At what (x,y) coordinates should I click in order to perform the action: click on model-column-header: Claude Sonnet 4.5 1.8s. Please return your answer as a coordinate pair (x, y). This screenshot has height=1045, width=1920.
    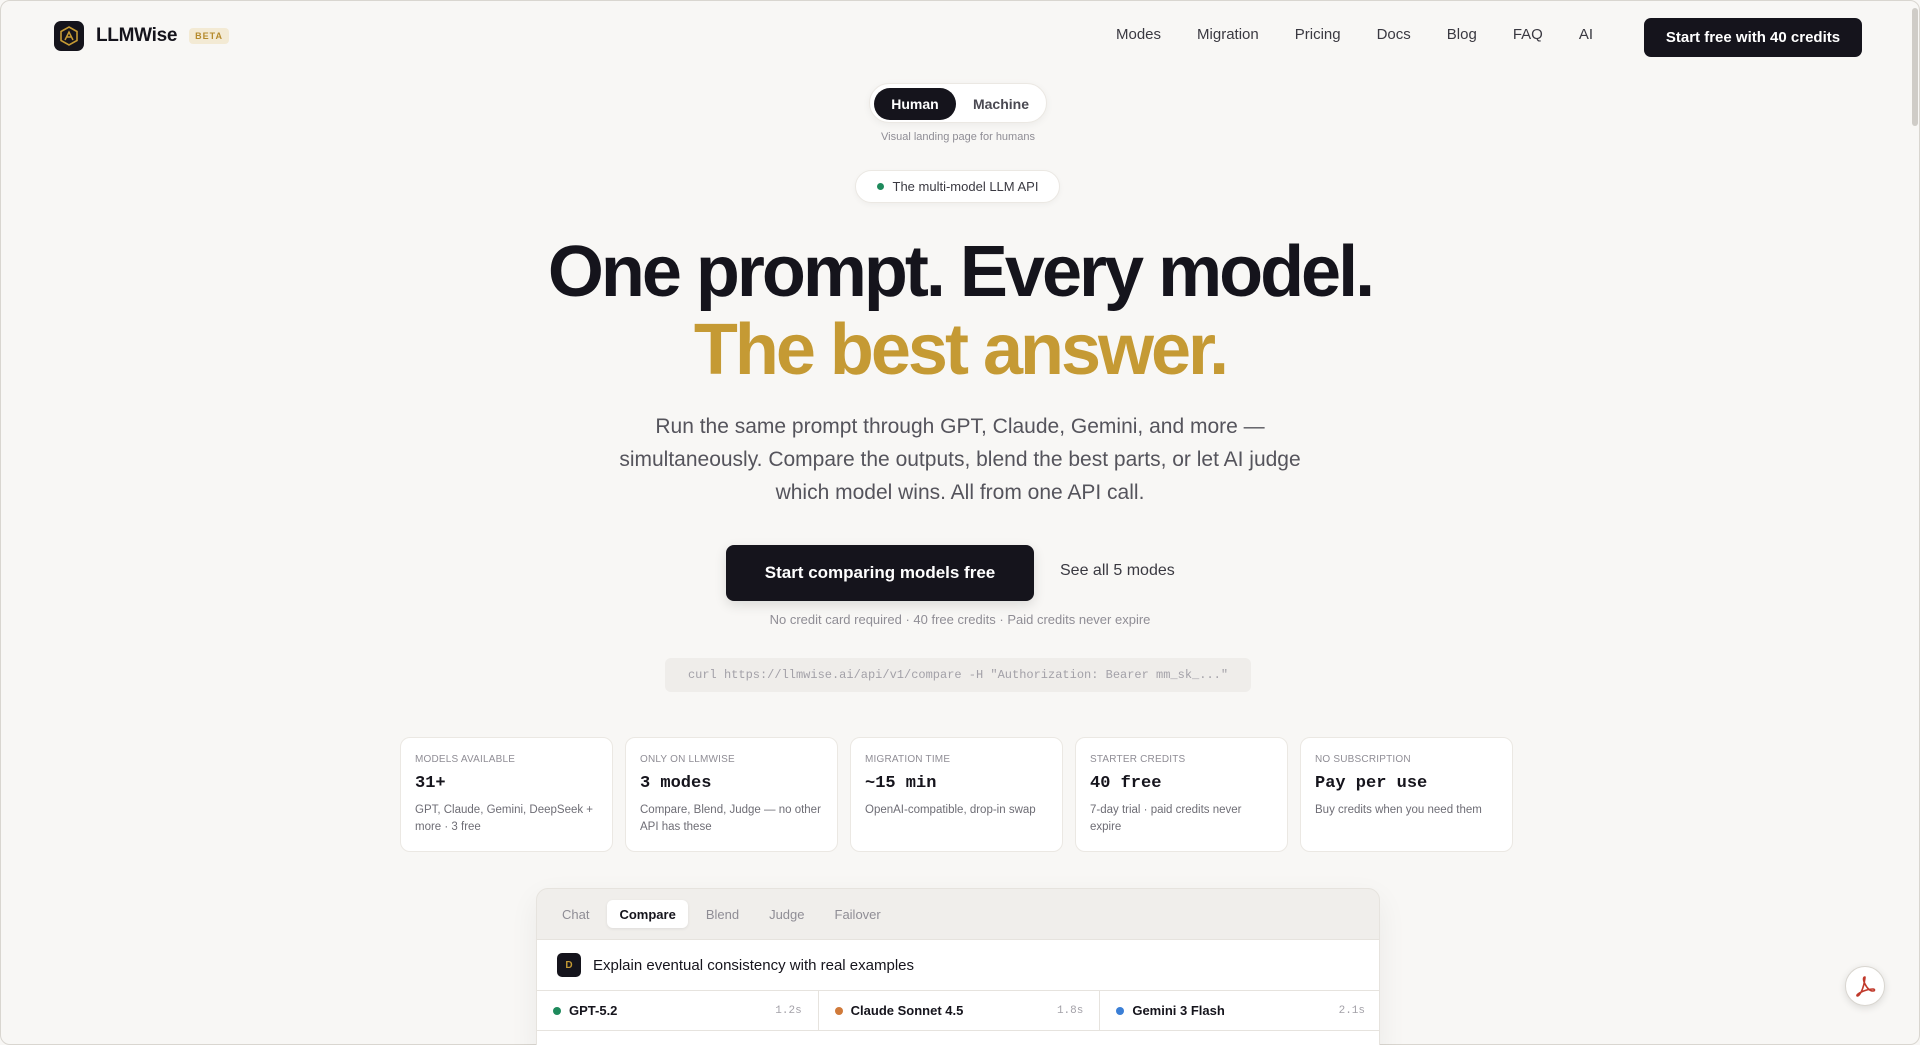
    Looking at the image, I should click on (959, 1011).